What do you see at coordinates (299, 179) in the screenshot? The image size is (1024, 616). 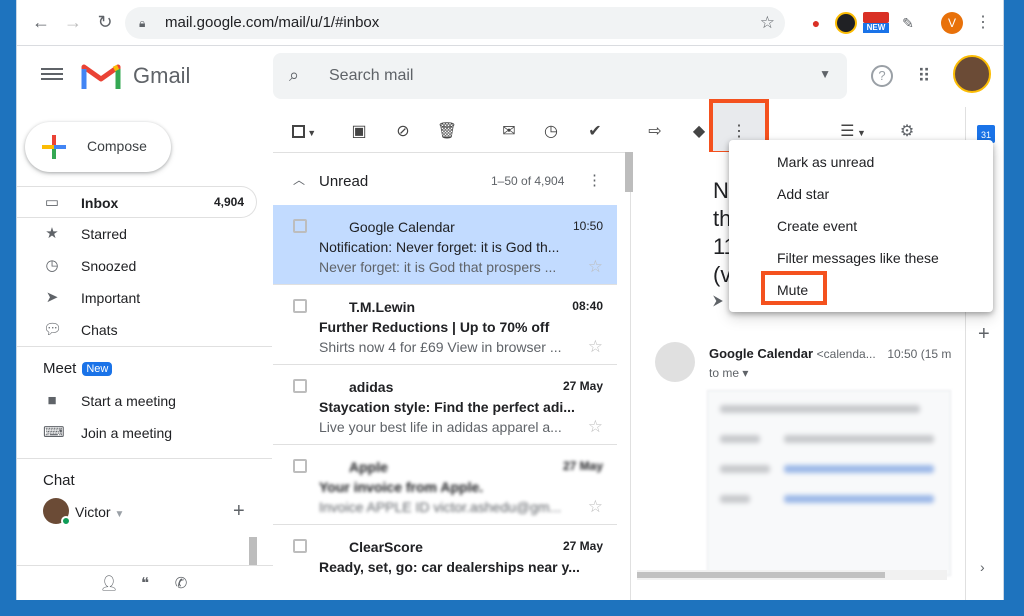 I see `collapse-chevron-icon: ︿` at bounding box center [299, 179].